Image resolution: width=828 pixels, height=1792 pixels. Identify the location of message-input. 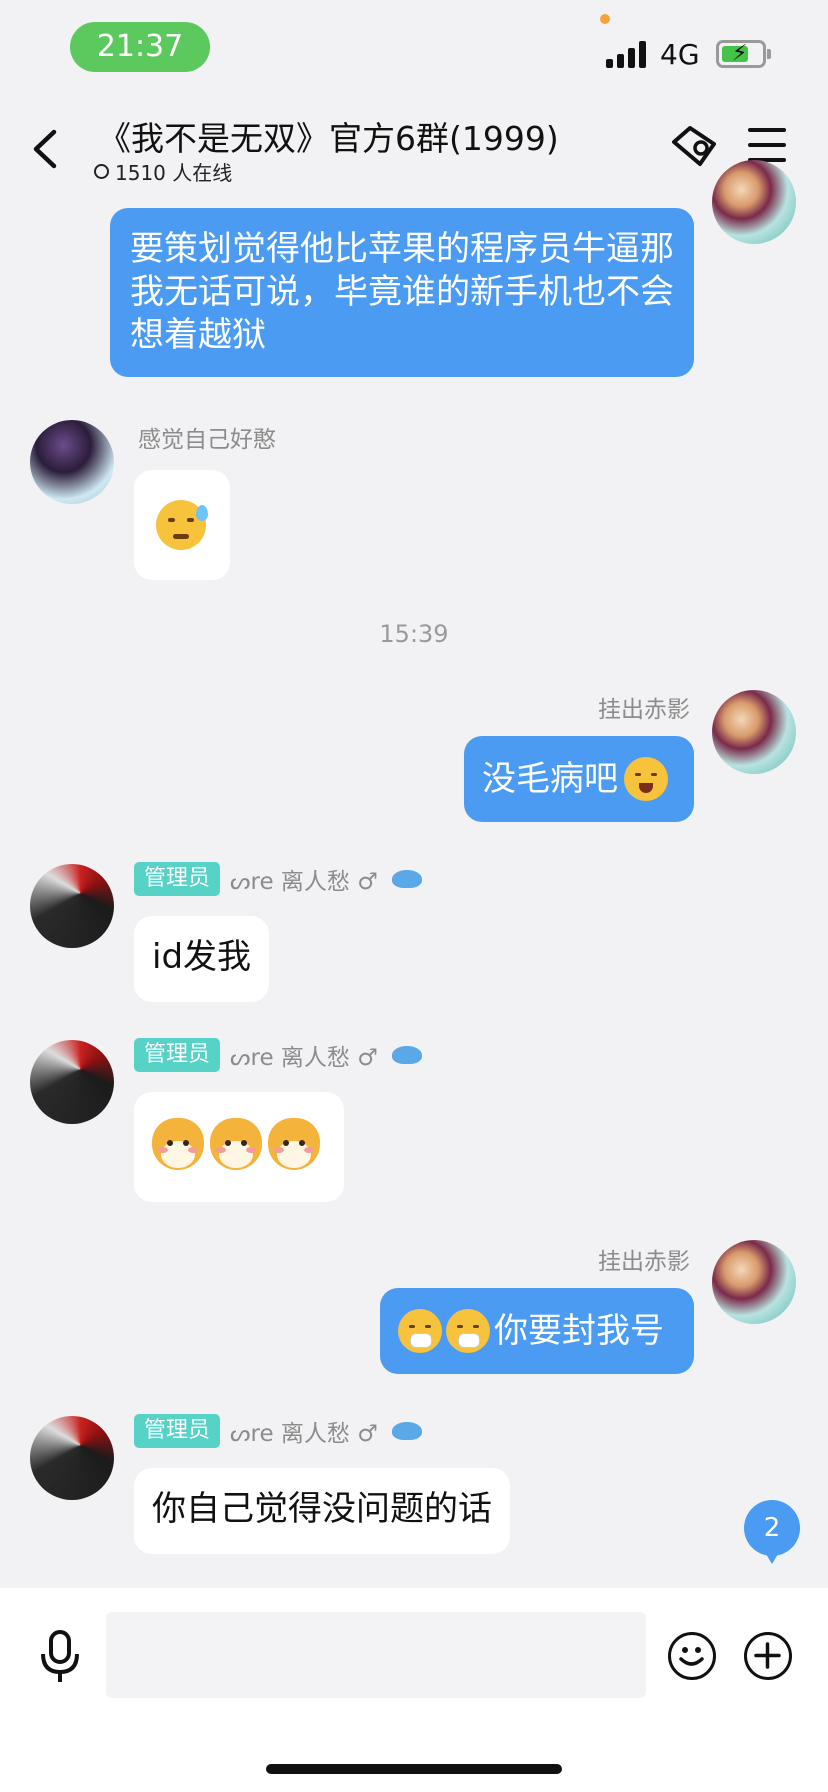
(376, 1655).